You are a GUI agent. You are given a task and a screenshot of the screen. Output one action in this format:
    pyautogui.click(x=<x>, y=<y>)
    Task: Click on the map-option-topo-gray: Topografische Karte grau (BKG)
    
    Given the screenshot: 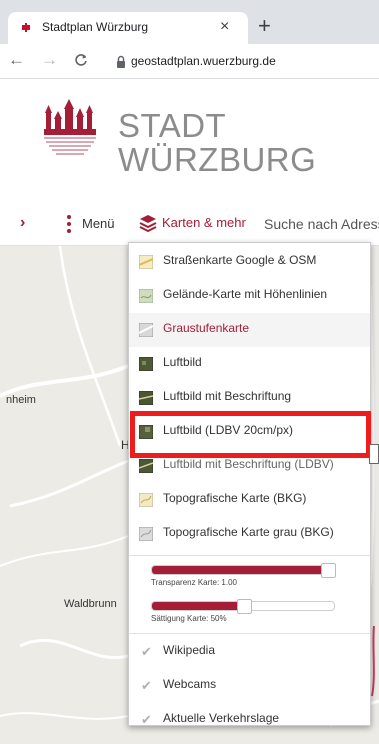 What is the action you would take?
    pyautogui.click(x=249, y=534)
    